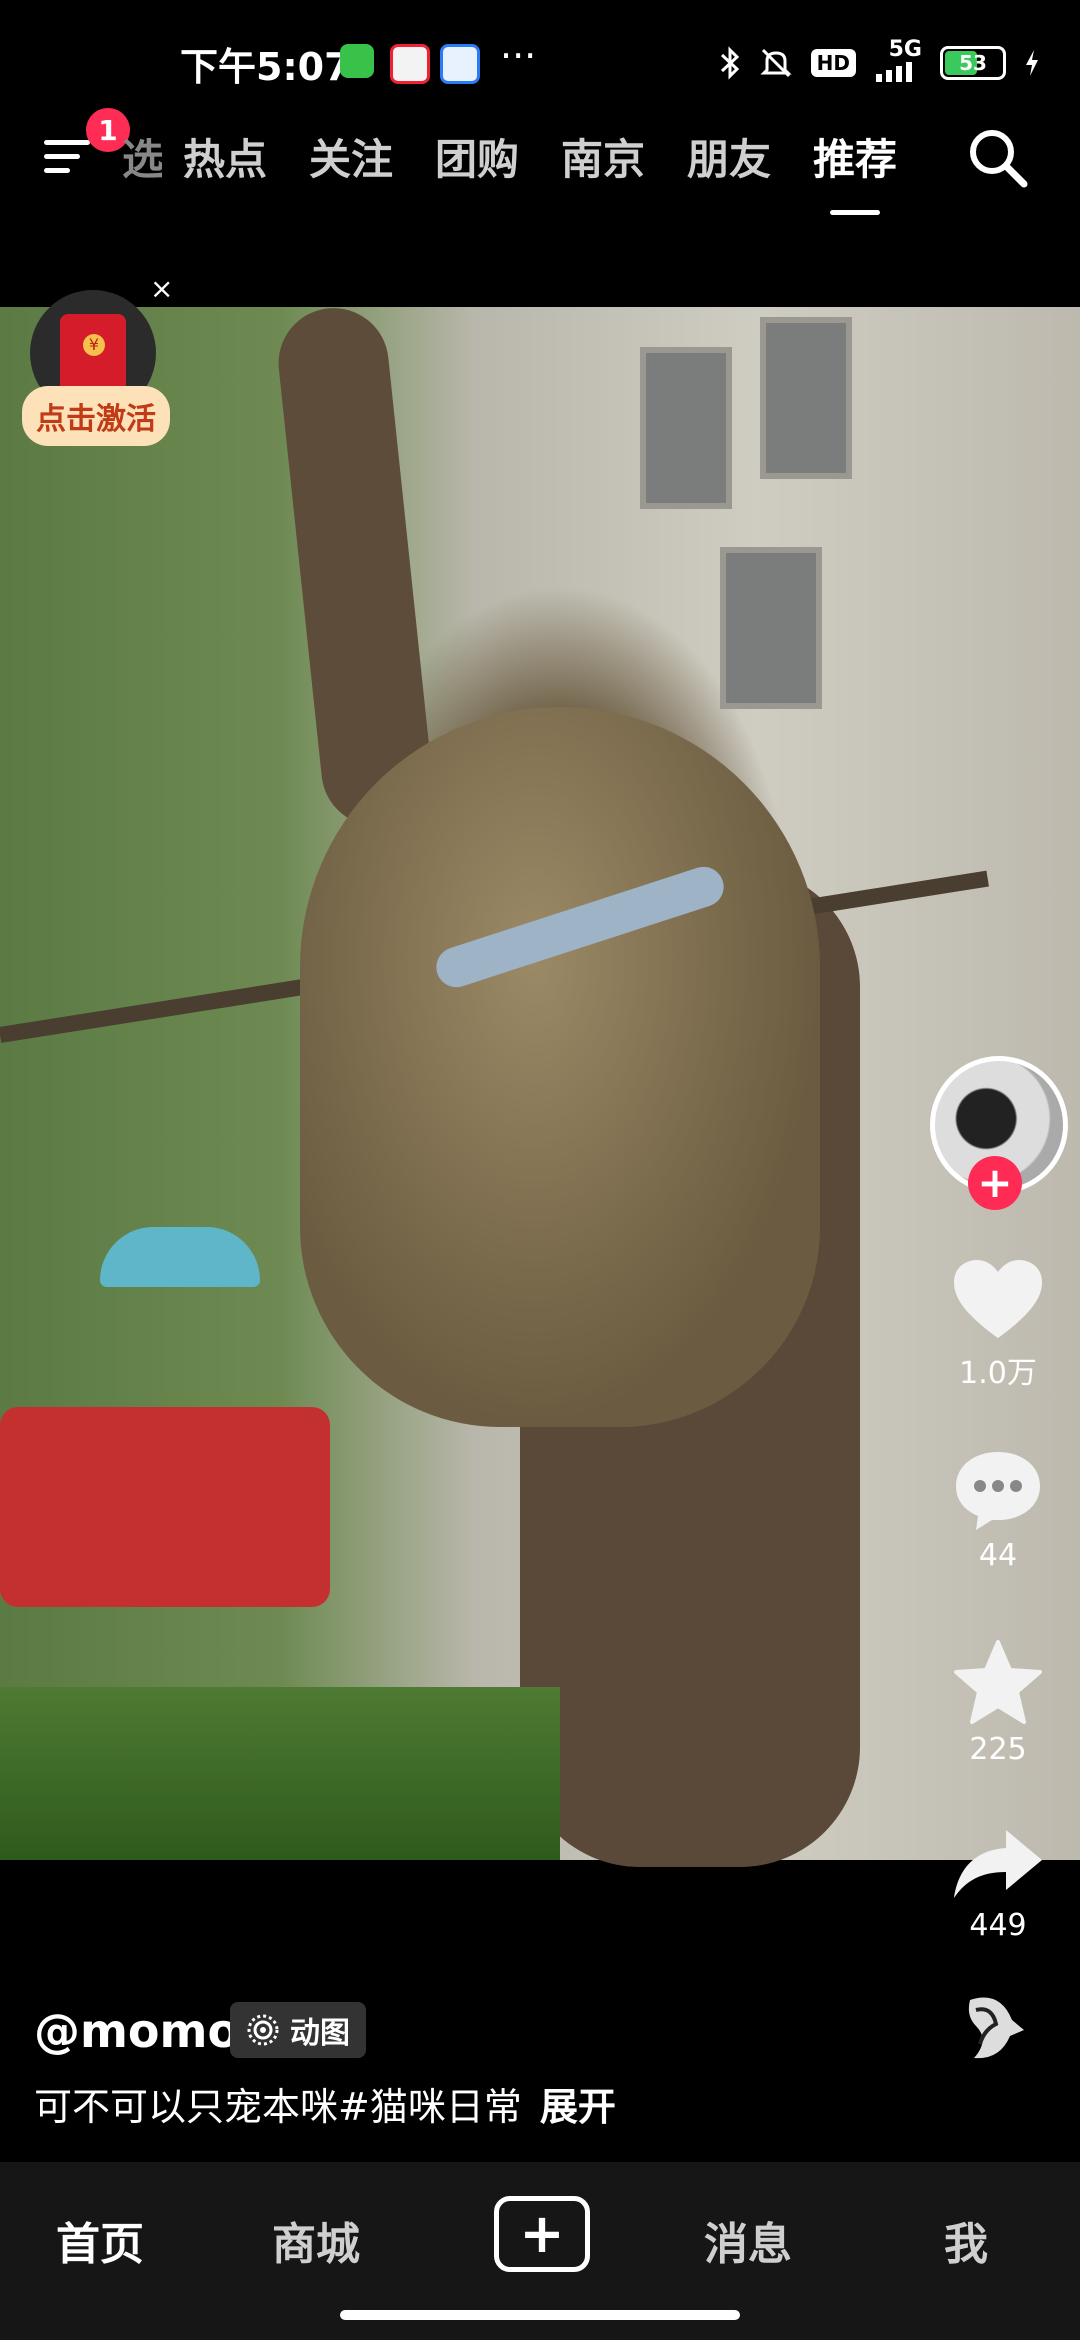  I want to click on tab-nanjing: 南京, so click(603, 156).